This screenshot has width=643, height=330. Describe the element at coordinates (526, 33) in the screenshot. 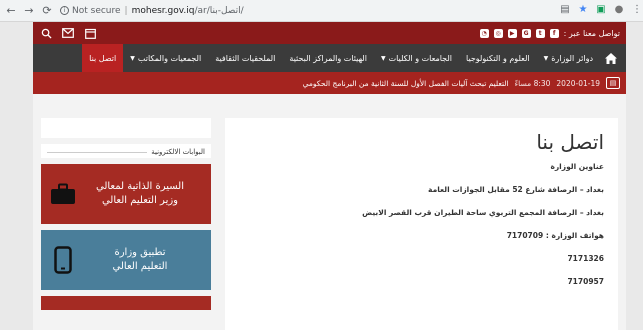

I see `google-plus-icon: G` at that location.